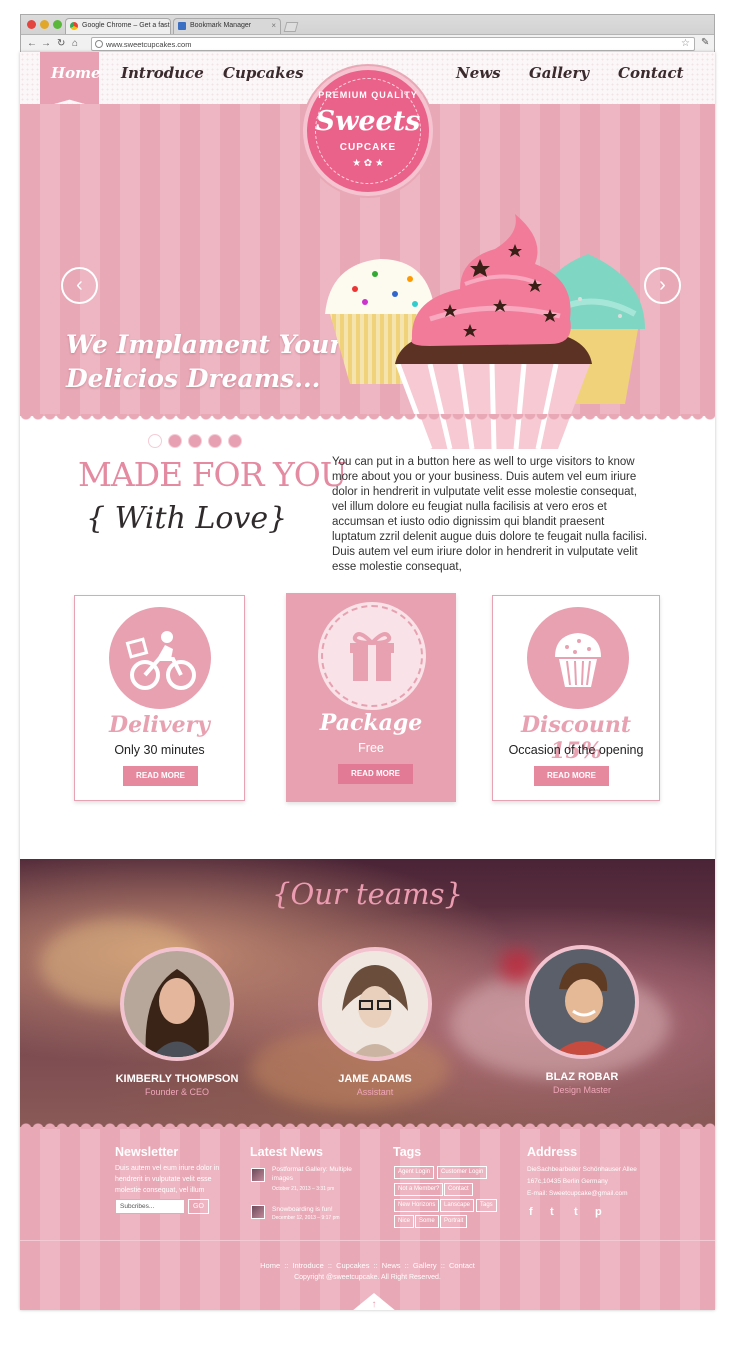  What do you see at coordinates (462, 1172) in the screenshot?
I see `tag-link: Customer Login` at bounding box center [462, 1172].